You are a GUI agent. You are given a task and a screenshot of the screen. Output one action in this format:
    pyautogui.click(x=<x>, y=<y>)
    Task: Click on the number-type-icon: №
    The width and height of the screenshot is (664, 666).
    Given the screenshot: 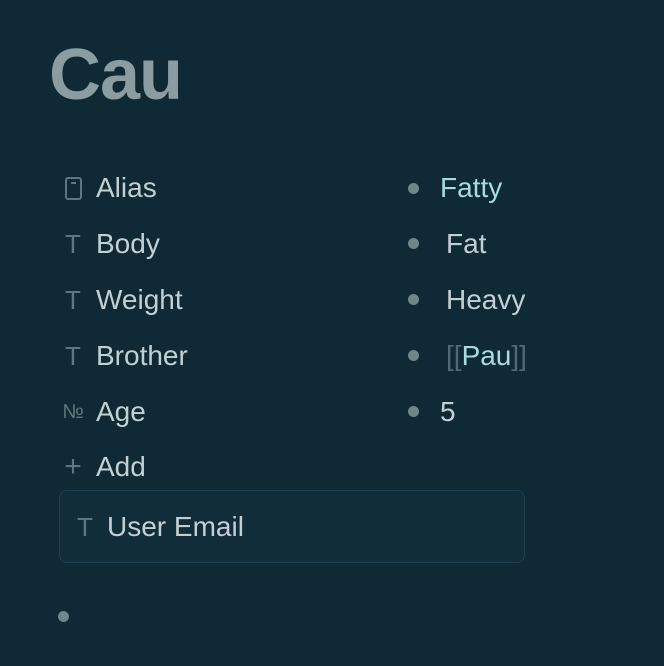 What is the action you would take?
    pyautogui.click(x=73, y=412)
    